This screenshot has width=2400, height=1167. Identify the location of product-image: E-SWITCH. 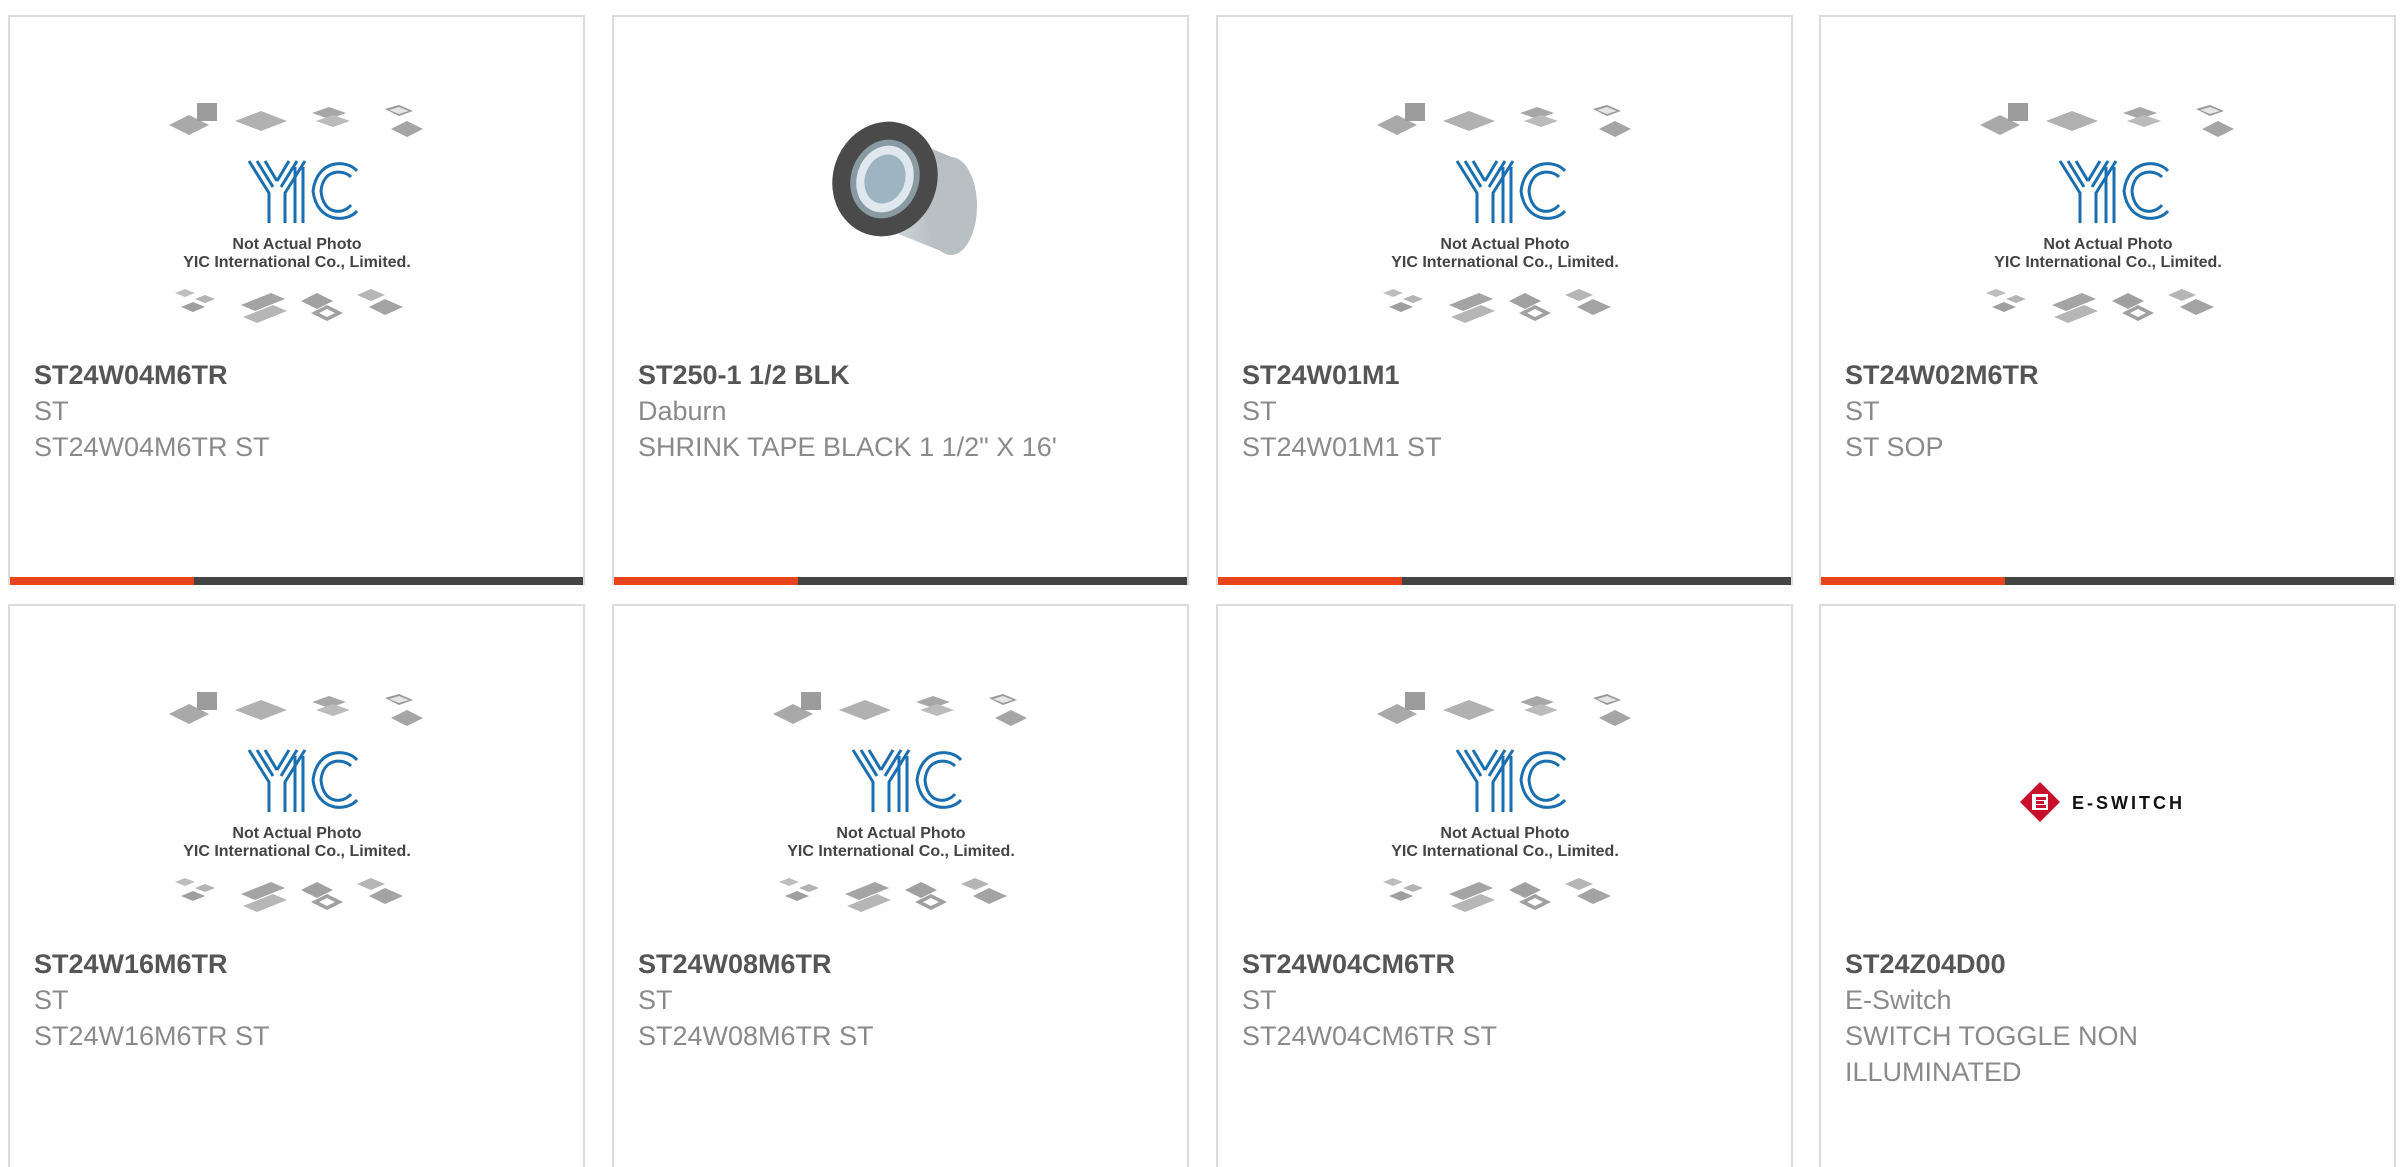
(2107, 816).